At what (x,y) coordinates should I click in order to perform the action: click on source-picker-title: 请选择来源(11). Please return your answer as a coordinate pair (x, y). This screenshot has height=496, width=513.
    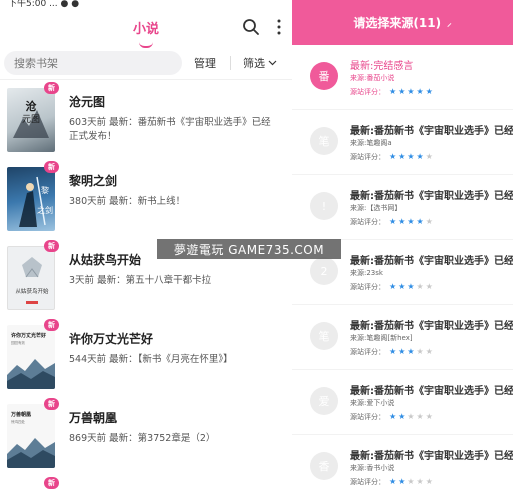
    Looking at the image, I should click on (397, 23).